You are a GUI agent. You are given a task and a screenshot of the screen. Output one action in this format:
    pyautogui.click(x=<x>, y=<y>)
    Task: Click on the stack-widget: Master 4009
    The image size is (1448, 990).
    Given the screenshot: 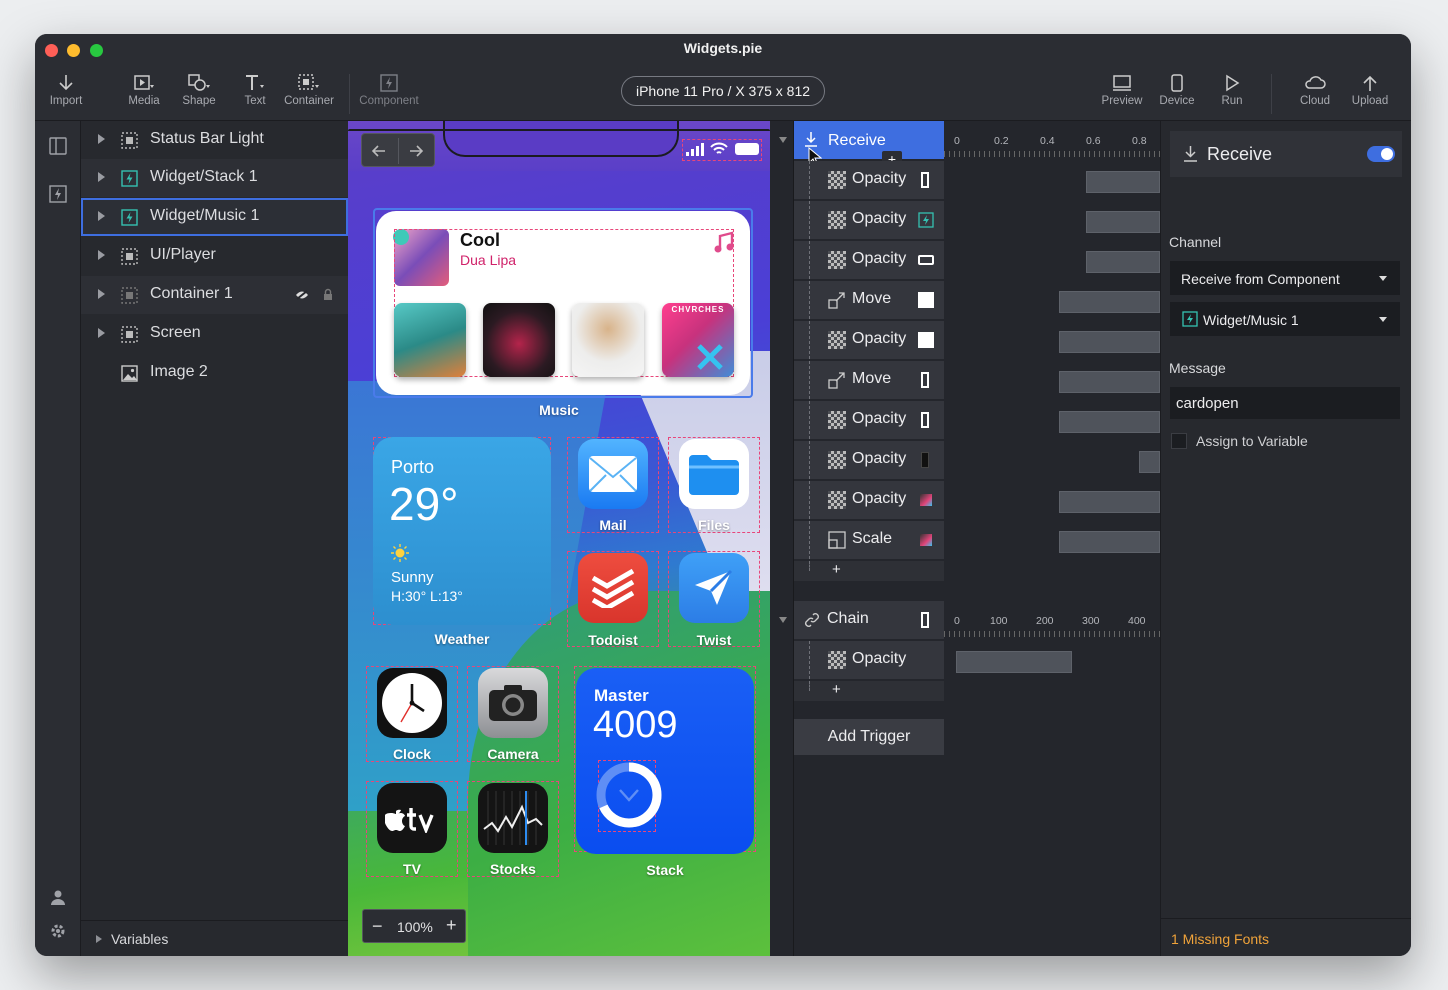 What is the action you would take?
    pyautogui.click(x=665, y=761)
    